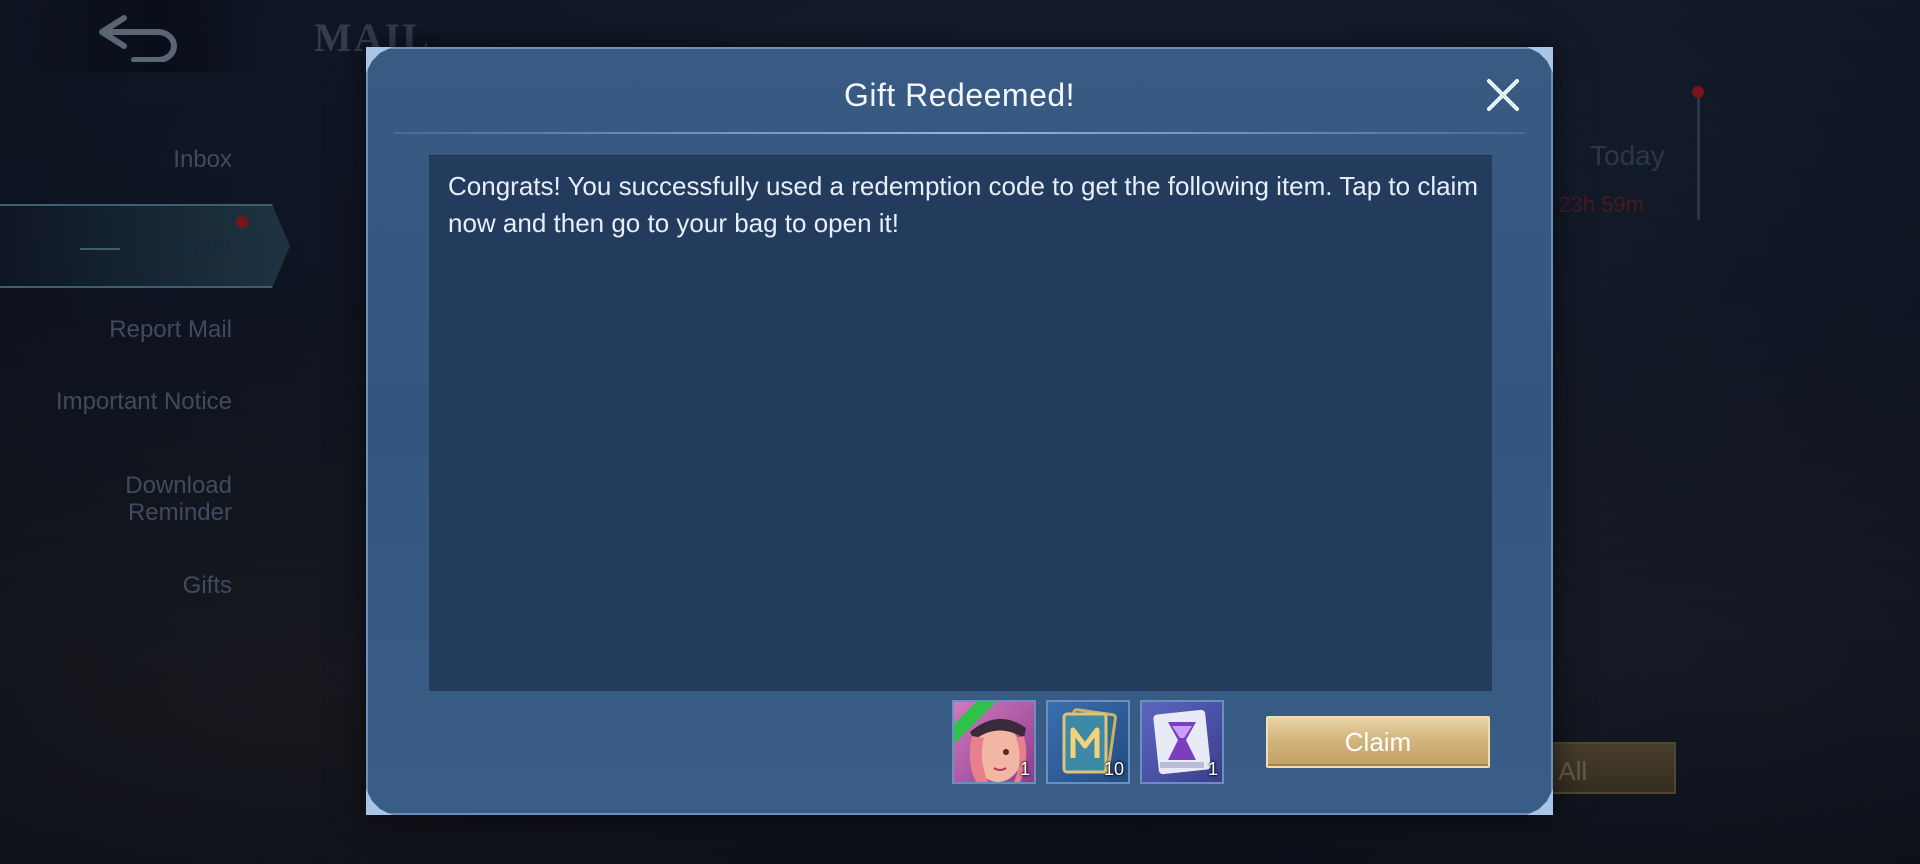 The height and width of the screenshot is (864, 1920). What do you see at coordinates (959, 95) in the screenshot?
I see `dialog-title: Gift Redeemed!` at bounding box center [959, 95].